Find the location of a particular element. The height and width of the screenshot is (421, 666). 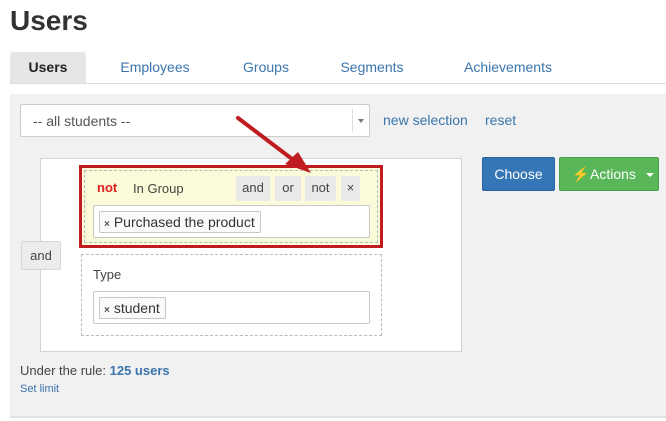

reset-link: reset is located at coordinates (500, 120).